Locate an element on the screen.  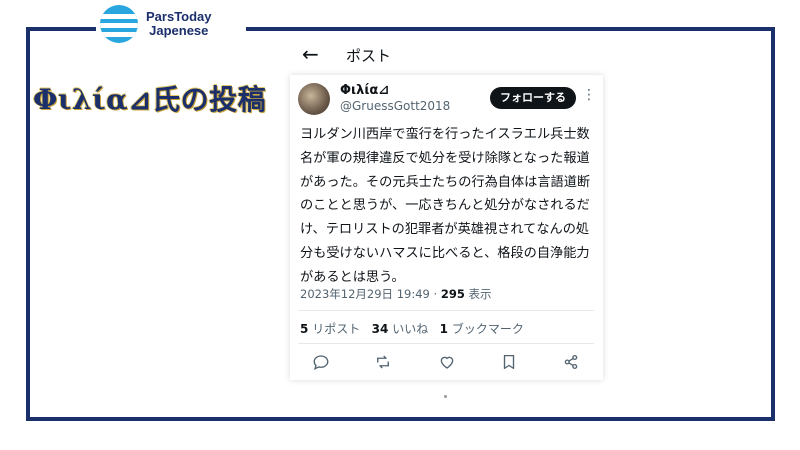
post-meta: 2023年12月29日 19:49 · 295 表示 is located at coordinates (395, 294).